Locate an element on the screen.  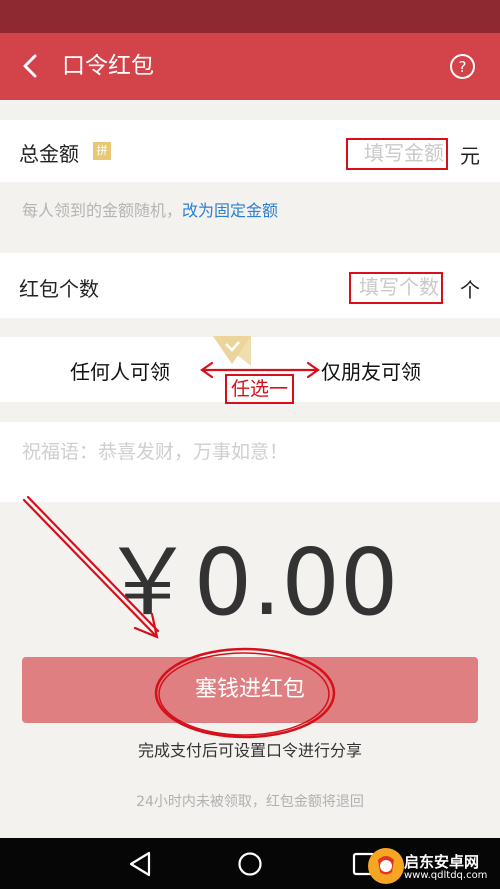
pinyin-badge: 拼 is located at coordinates (102, 151).